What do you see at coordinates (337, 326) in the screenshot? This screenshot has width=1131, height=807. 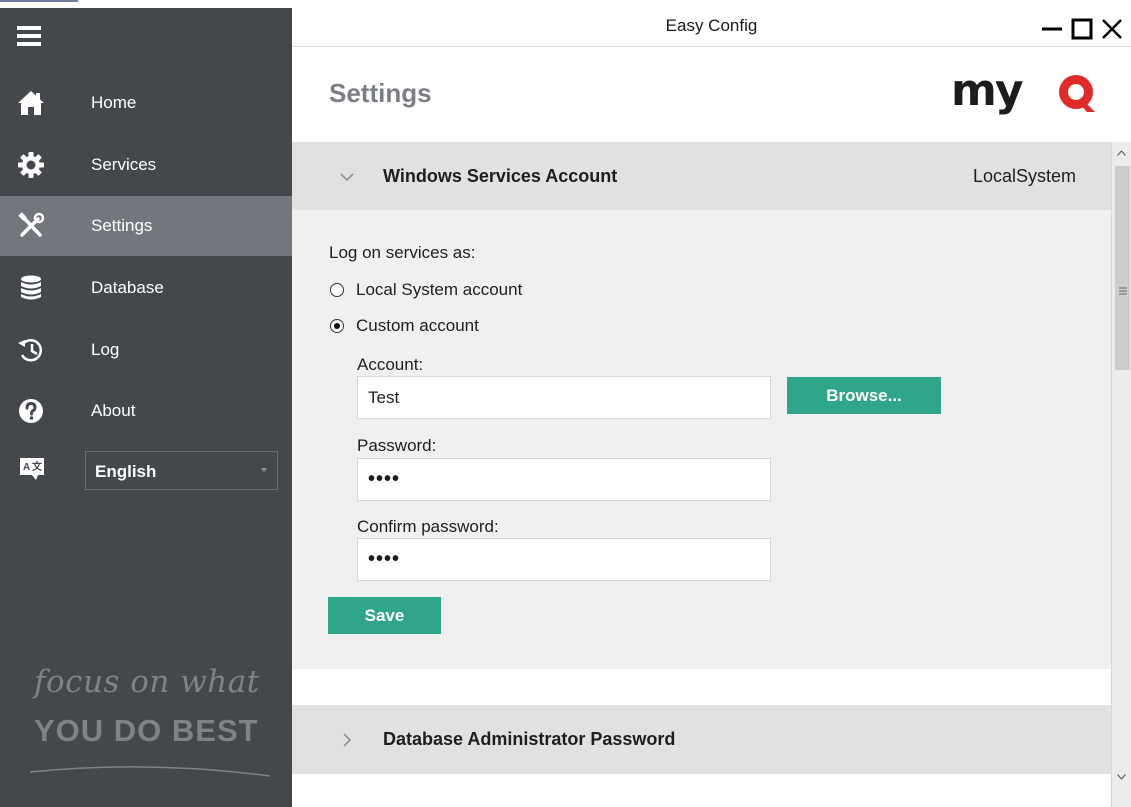 I see `radio-custom-account` at bounding box center [337, 326].